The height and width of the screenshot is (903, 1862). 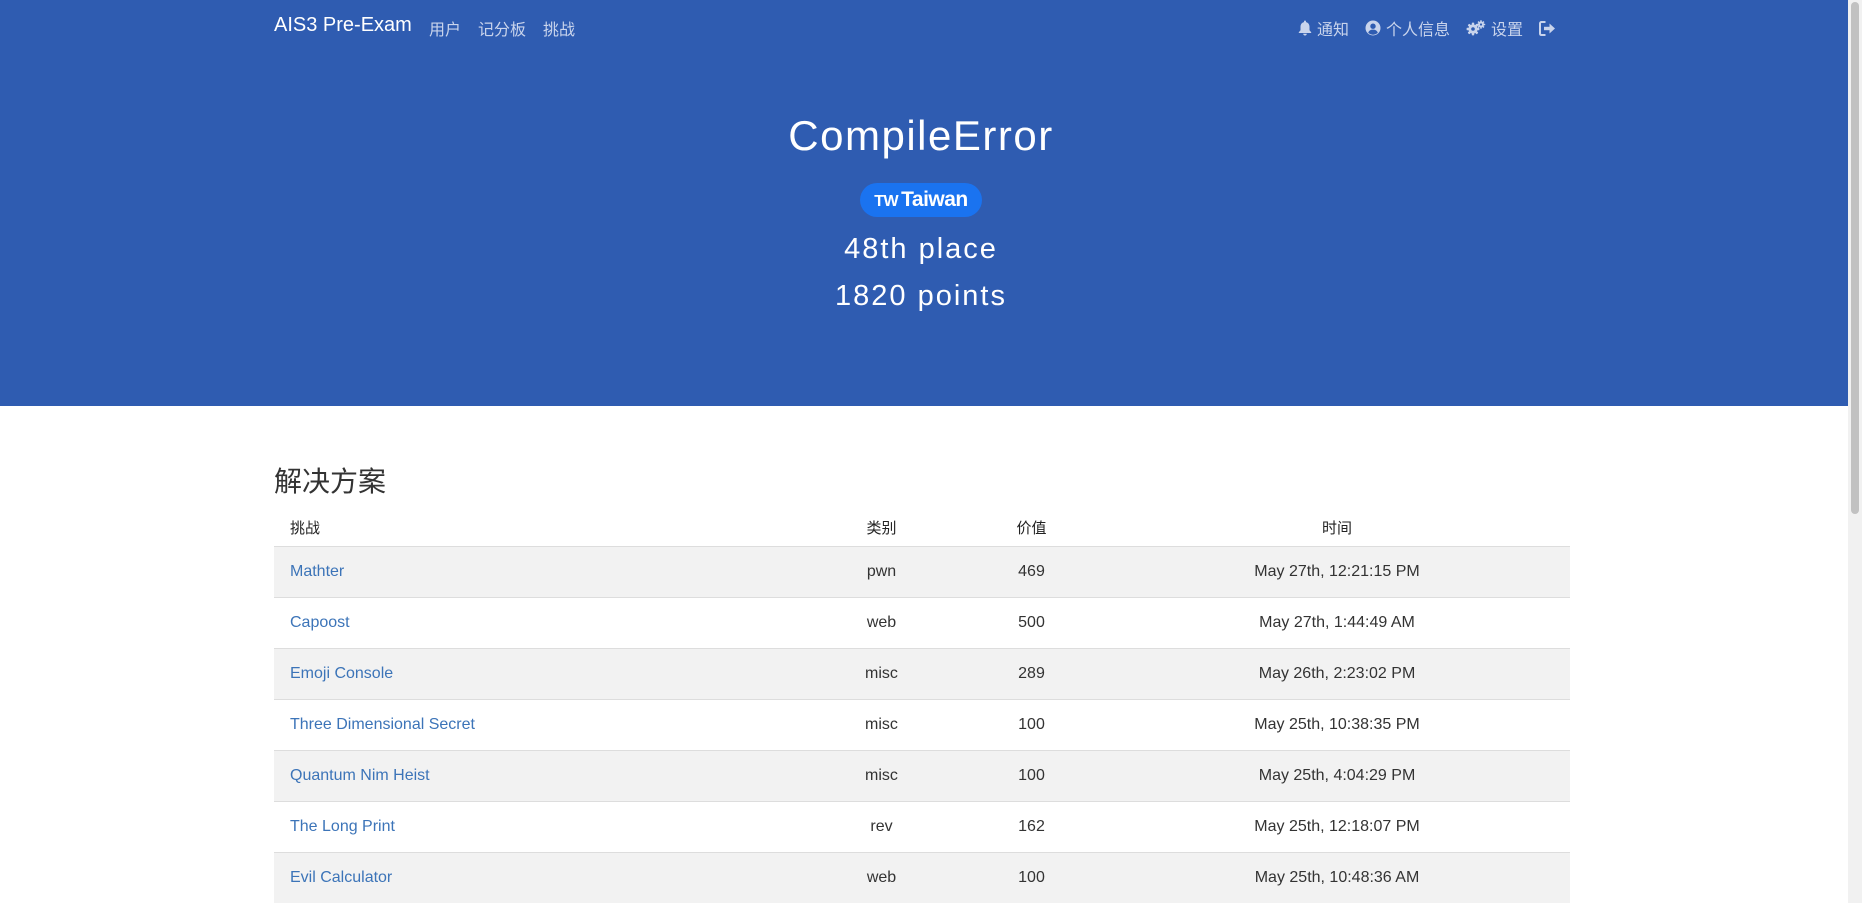 I want to click on challenge-link: Emoji Console, so click(x=341, y=673).